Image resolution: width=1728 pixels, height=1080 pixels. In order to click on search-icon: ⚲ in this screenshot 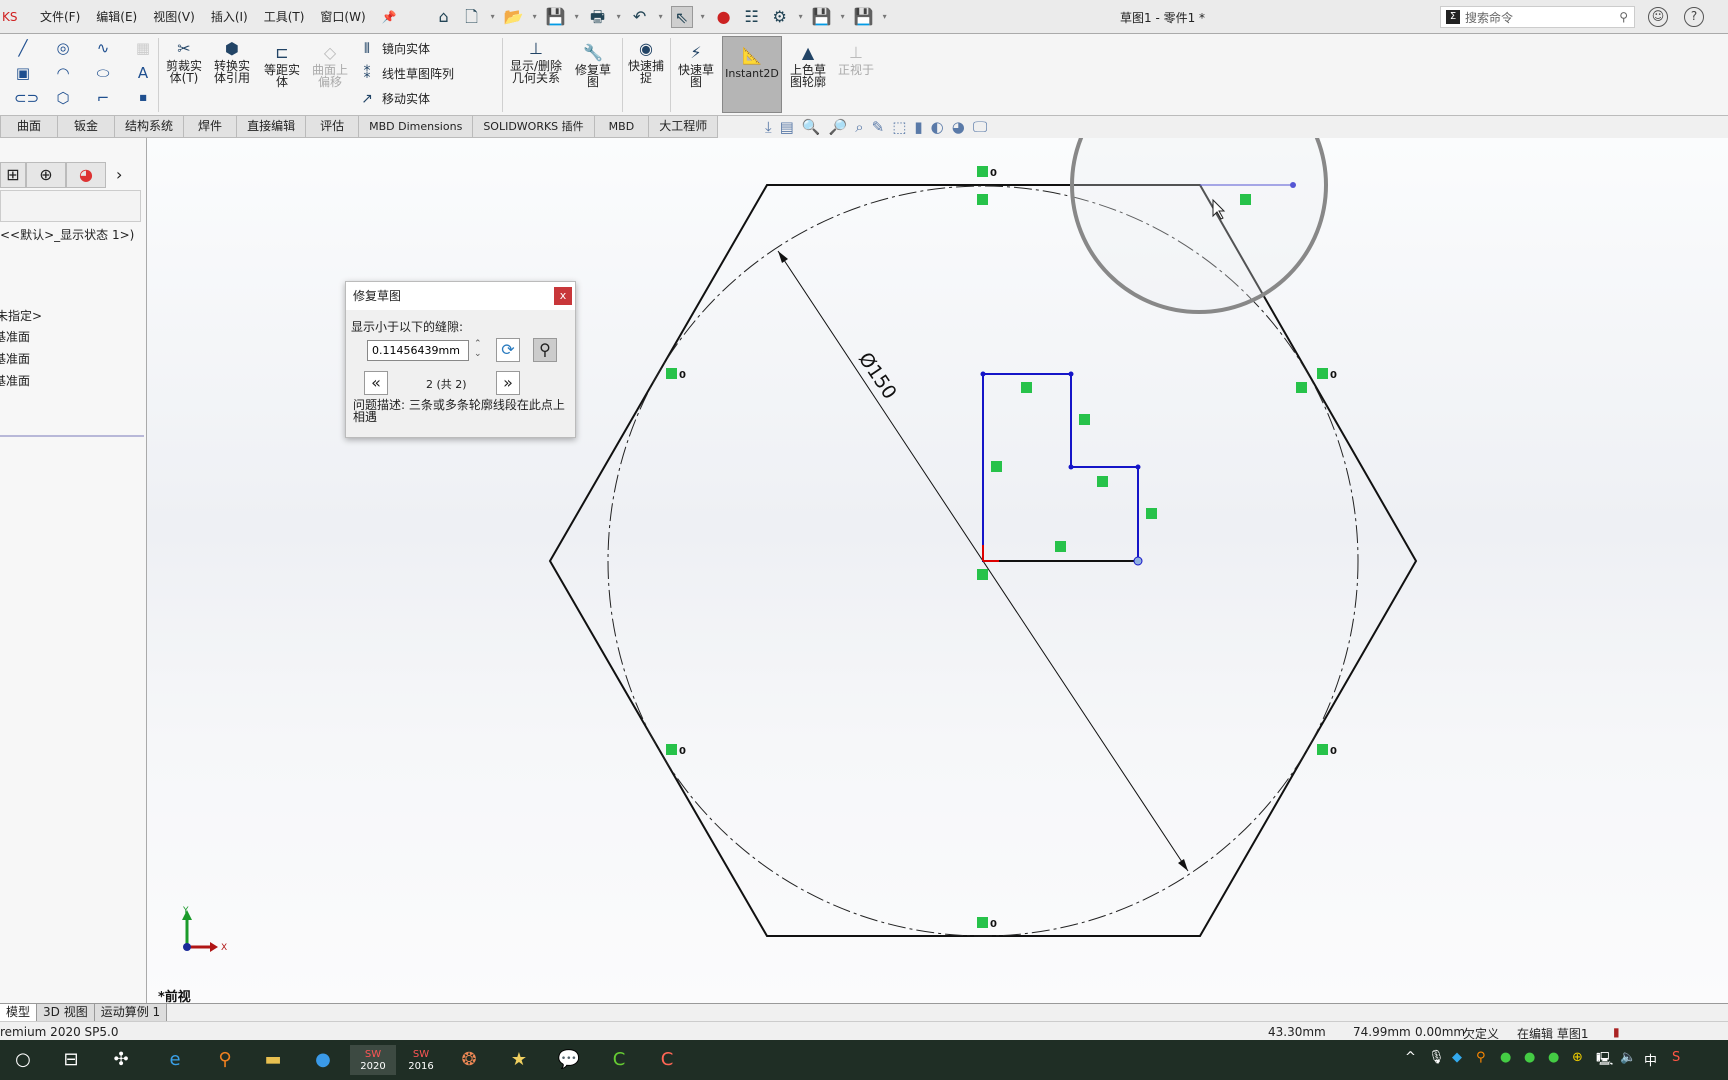, I will do `click(1623, 17)`.